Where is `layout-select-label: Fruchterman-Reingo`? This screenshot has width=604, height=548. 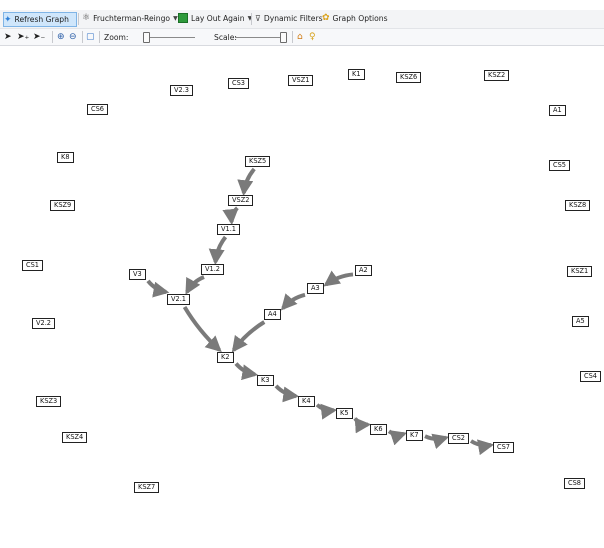 layout-select-label: Fruchterman-Reingo is located at coordinates (132, 18).